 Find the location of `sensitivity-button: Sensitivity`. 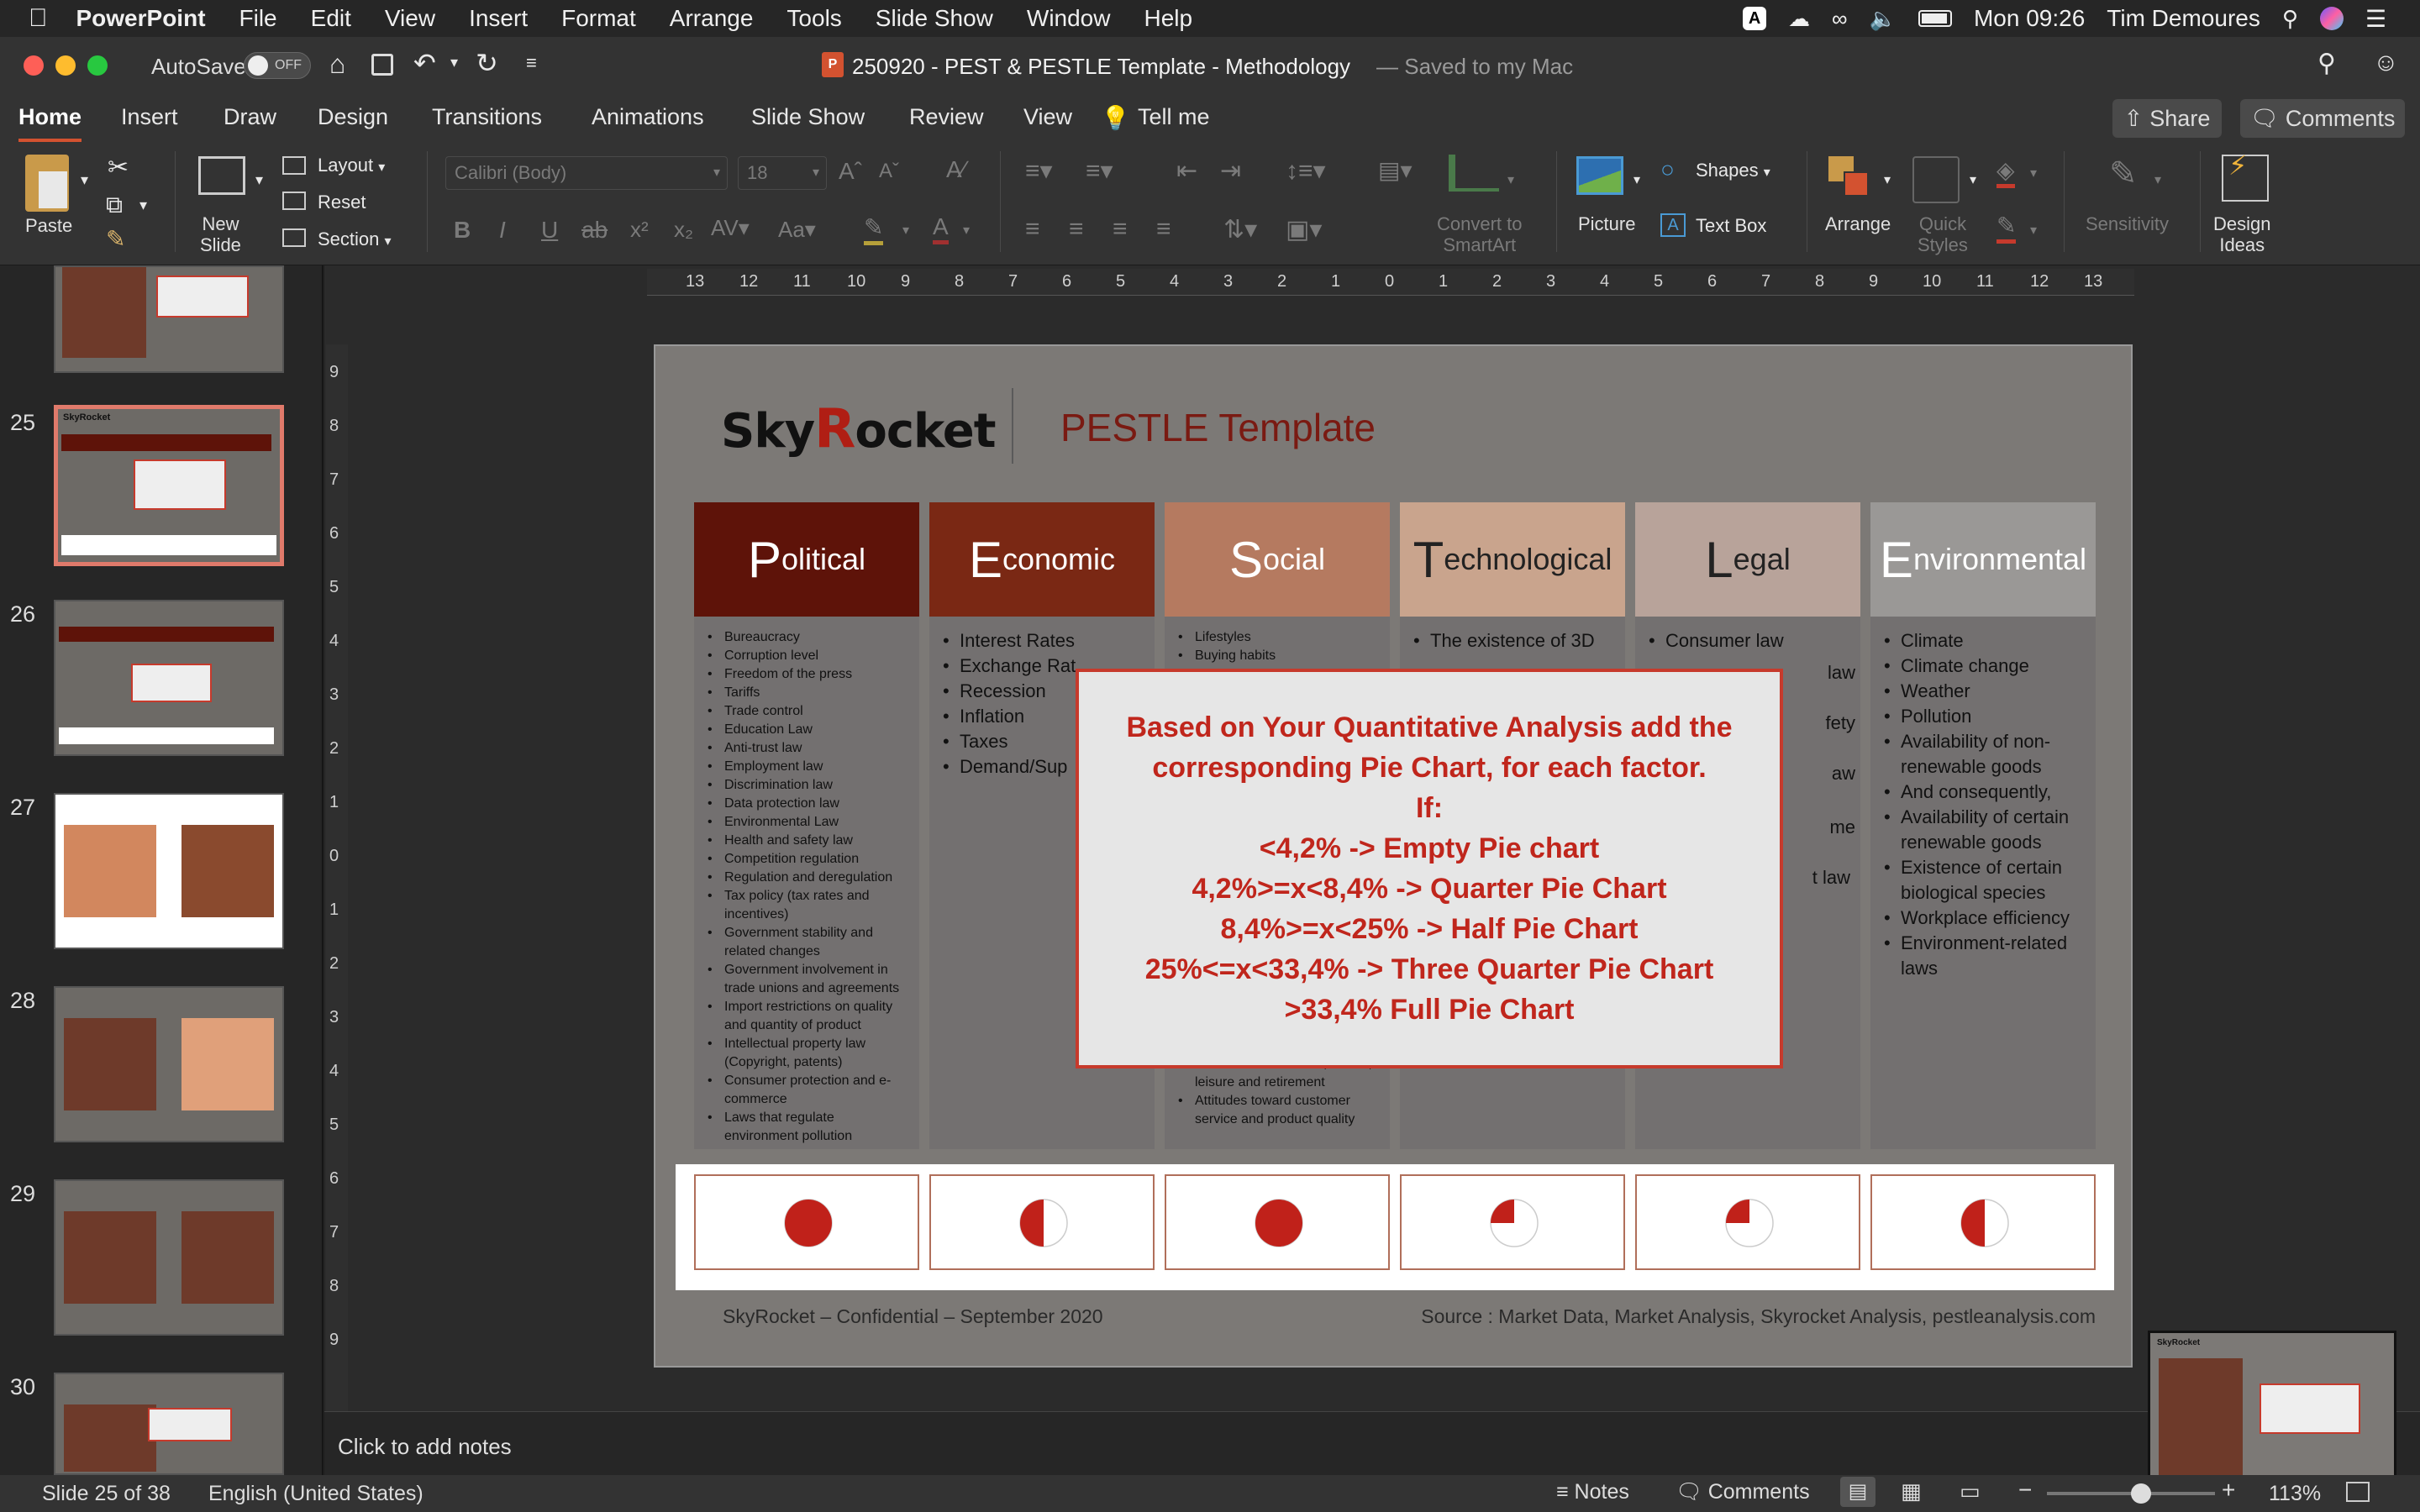

sensitivity-button: Sensitivity is located at coordinates (2127, 223).